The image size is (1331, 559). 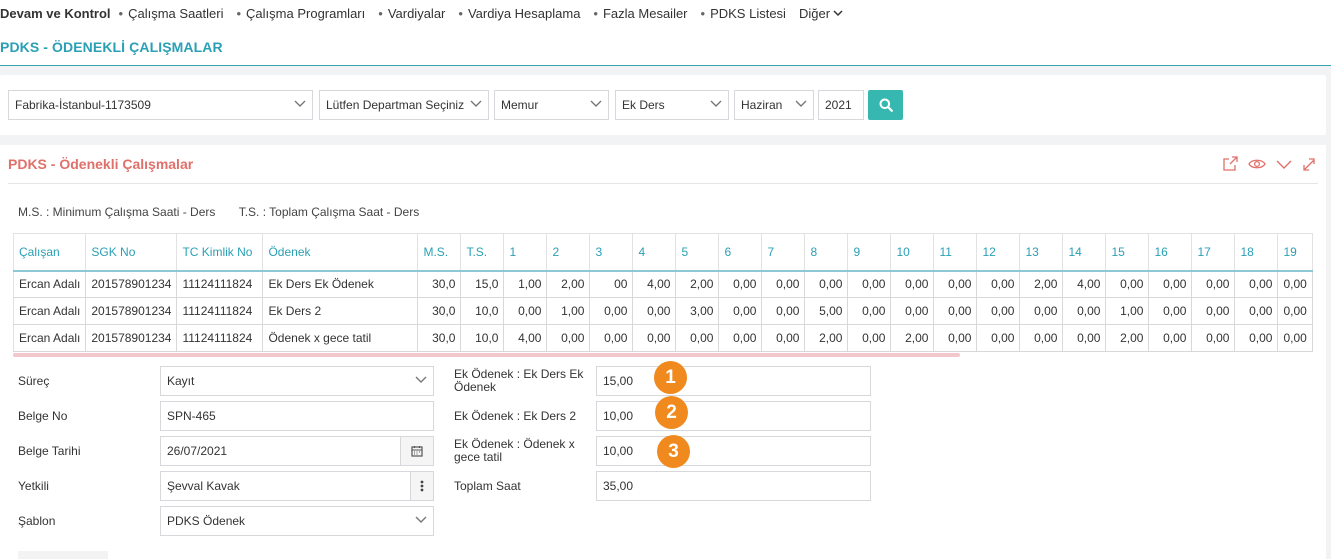 I want to click on column-header: 6, so click(x=740, y=252).